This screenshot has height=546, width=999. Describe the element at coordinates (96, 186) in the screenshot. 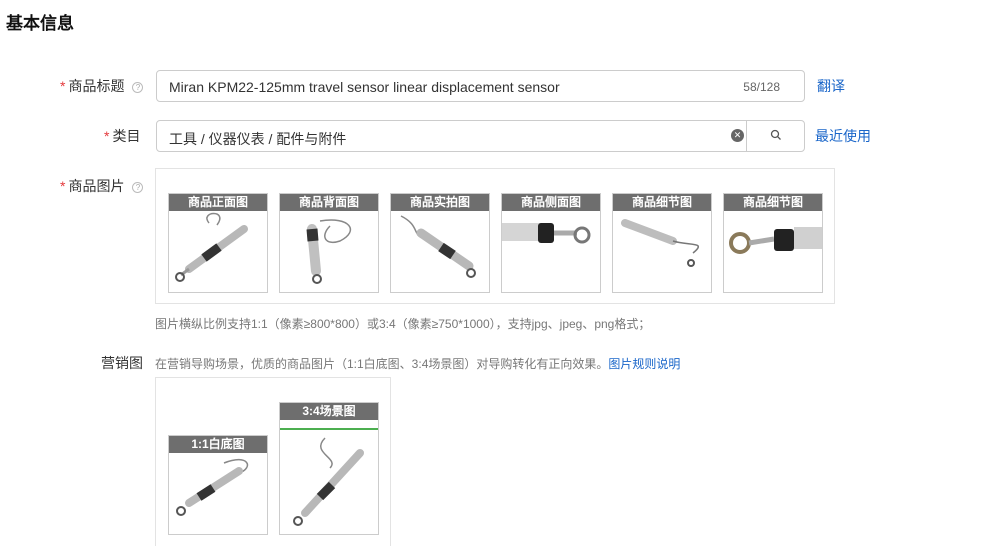

I see `images-label: 商品图片` at that location.